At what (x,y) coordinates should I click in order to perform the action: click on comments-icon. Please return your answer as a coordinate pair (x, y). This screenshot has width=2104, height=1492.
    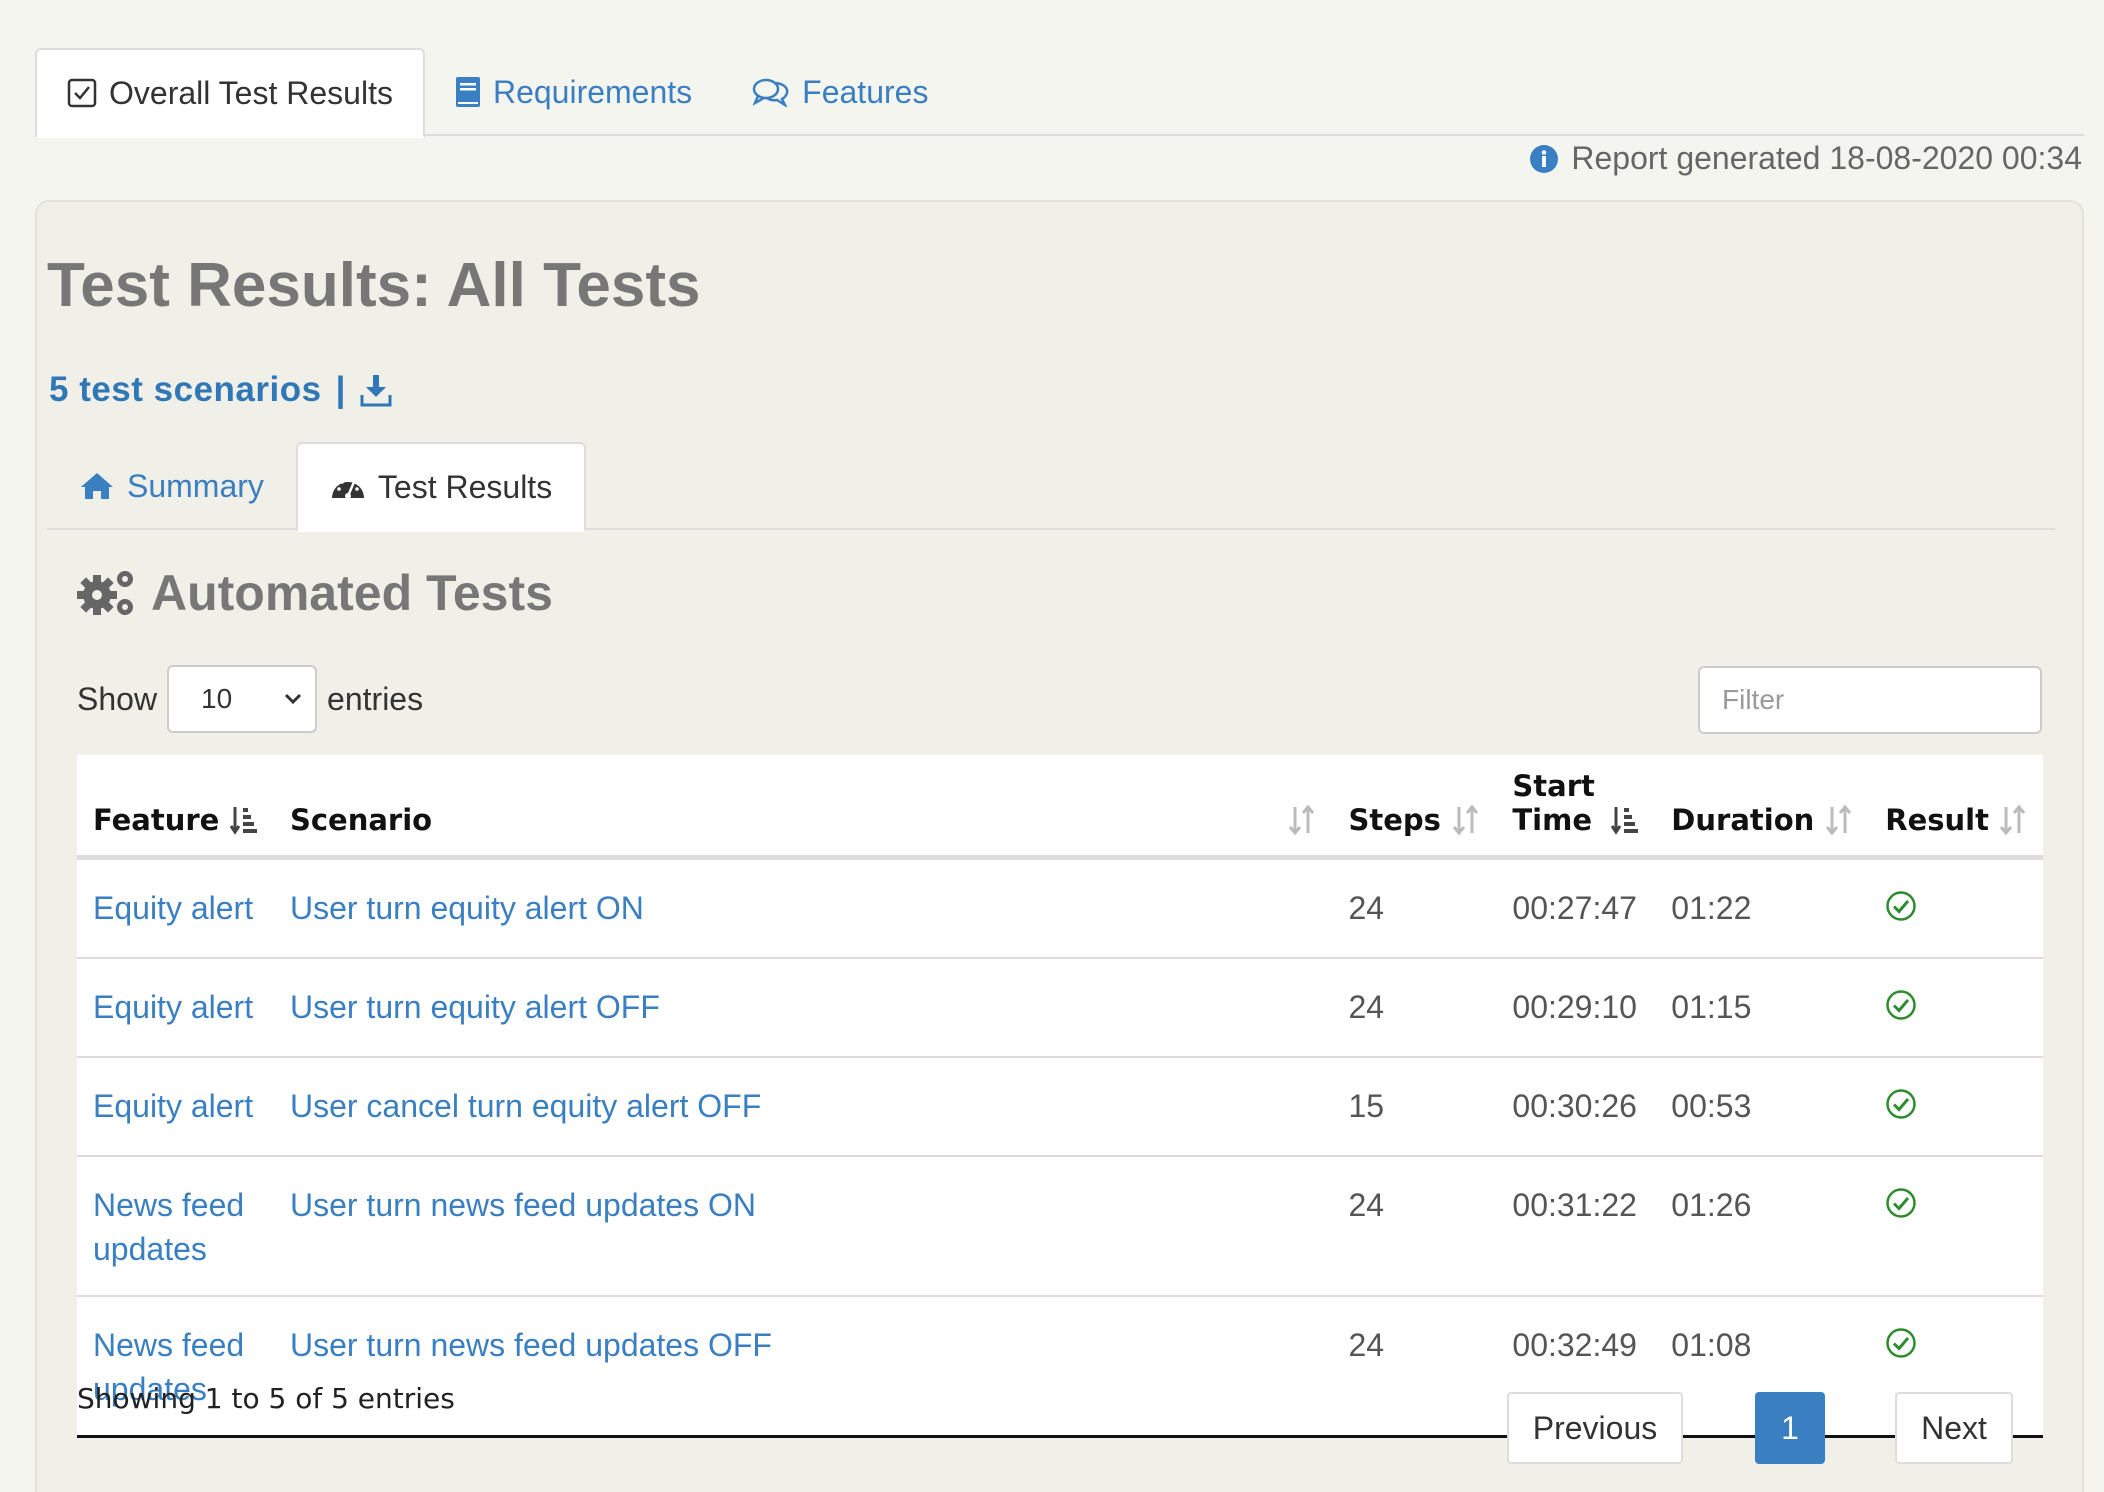
    Looking at the image, I should click on (770, 92).